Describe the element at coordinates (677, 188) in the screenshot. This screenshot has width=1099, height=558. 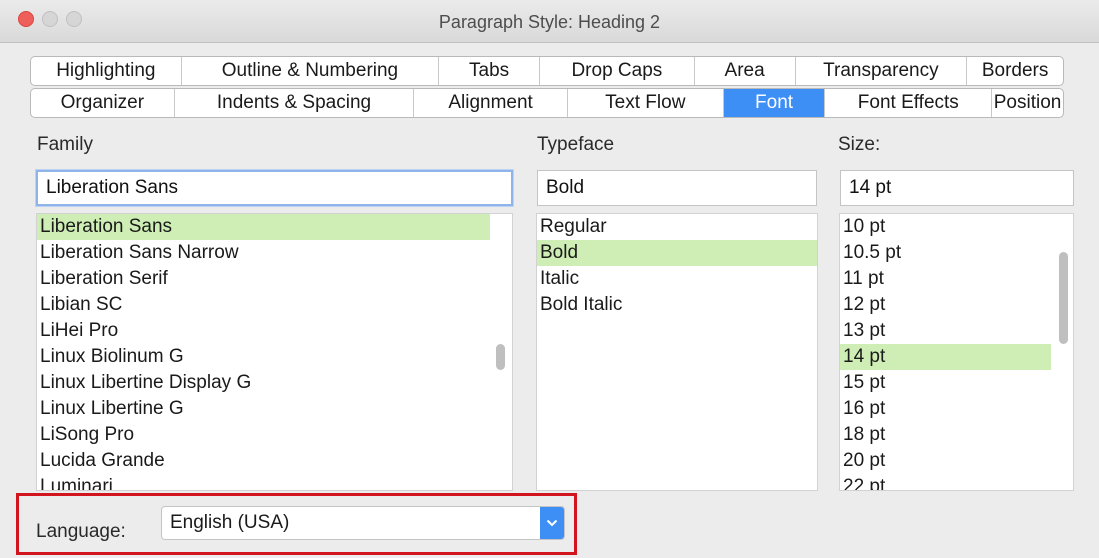
I see `typeface-input: Bold` at that location.